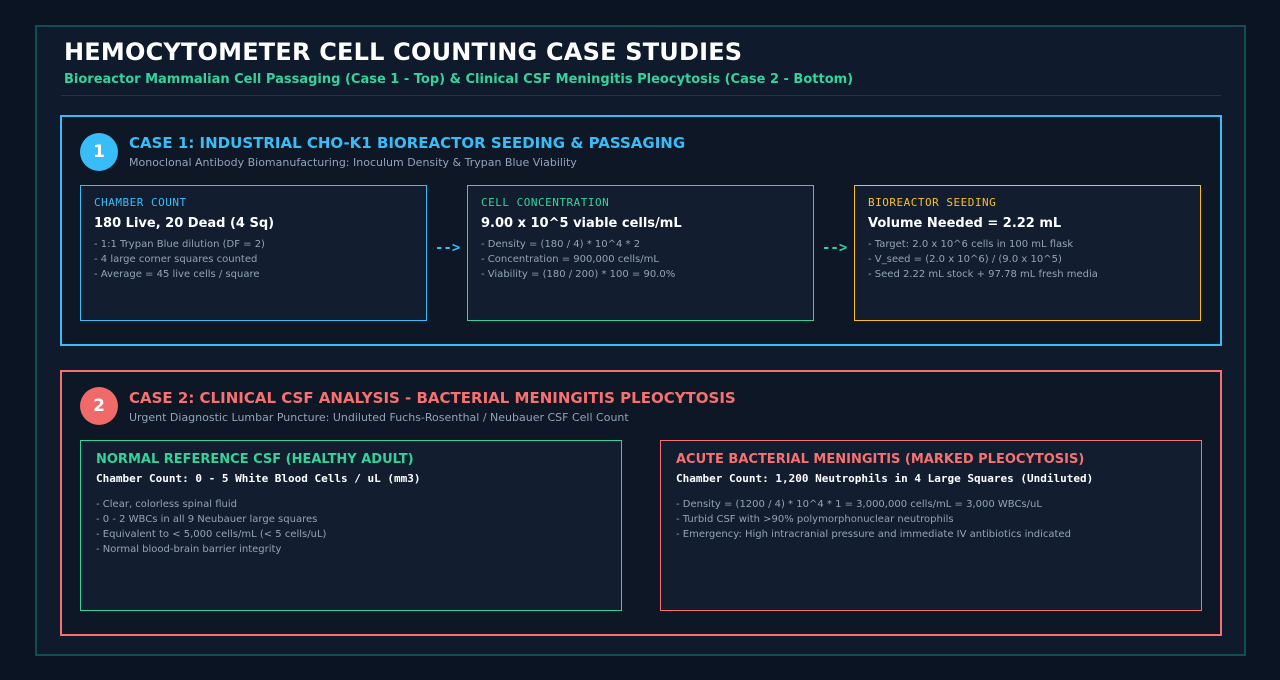 This screenshot has width=1280, height=680. Describe the element at coordinates (140, 202) in the screenshot. I see `chamber-count-label: CHAMBER COUNT` at that location.